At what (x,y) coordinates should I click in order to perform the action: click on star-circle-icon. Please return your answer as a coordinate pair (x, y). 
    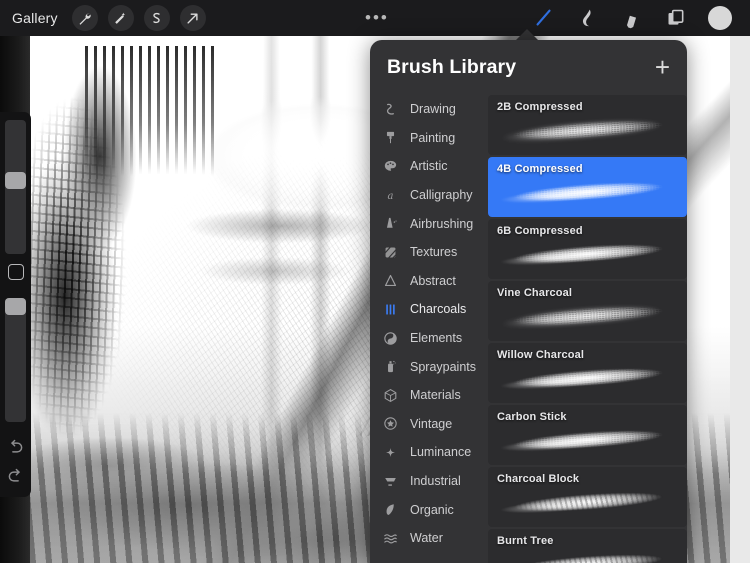
    Looking at the image, I should click on (390, 424).